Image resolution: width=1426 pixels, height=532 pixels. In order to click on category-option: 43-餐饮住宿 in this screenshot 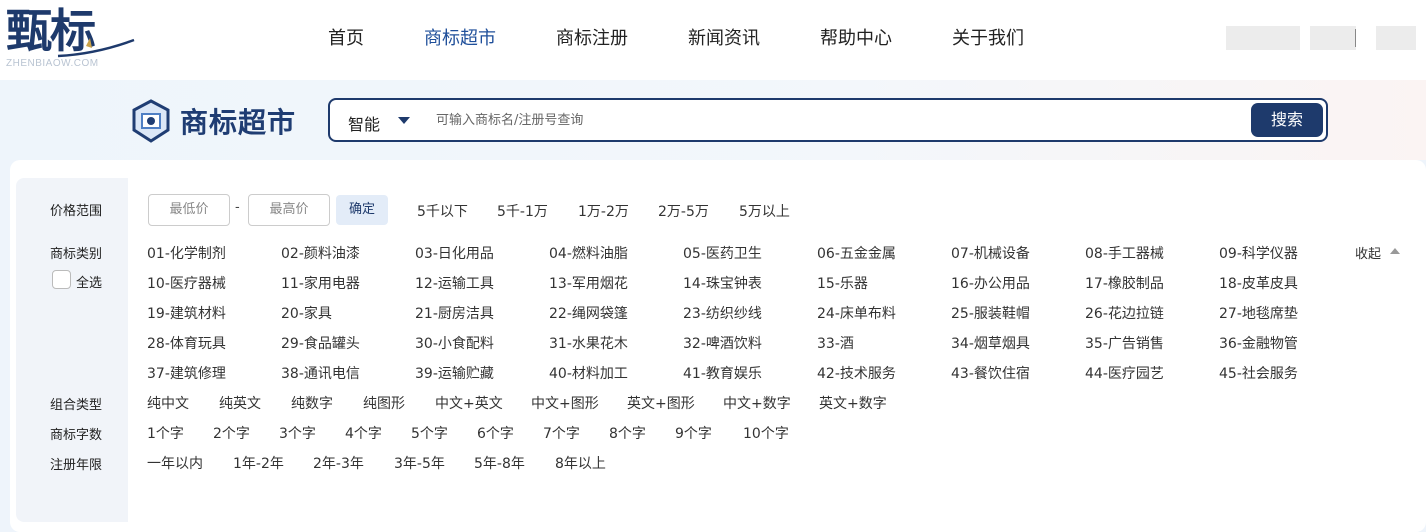, I will do `click(990, 373)`.